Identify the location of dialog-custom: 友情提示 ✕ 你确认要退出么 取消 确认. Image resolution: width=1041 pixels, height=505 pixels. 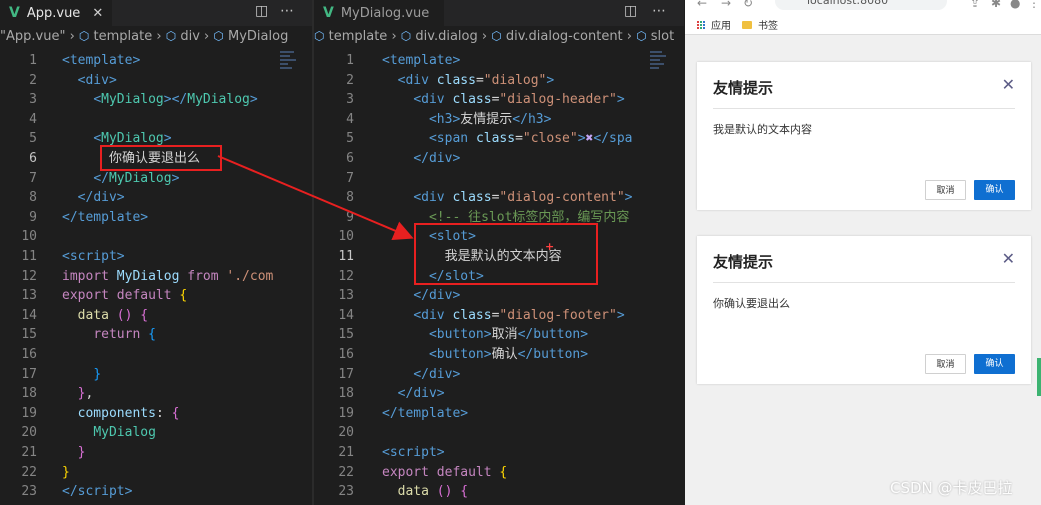
(864, 310).